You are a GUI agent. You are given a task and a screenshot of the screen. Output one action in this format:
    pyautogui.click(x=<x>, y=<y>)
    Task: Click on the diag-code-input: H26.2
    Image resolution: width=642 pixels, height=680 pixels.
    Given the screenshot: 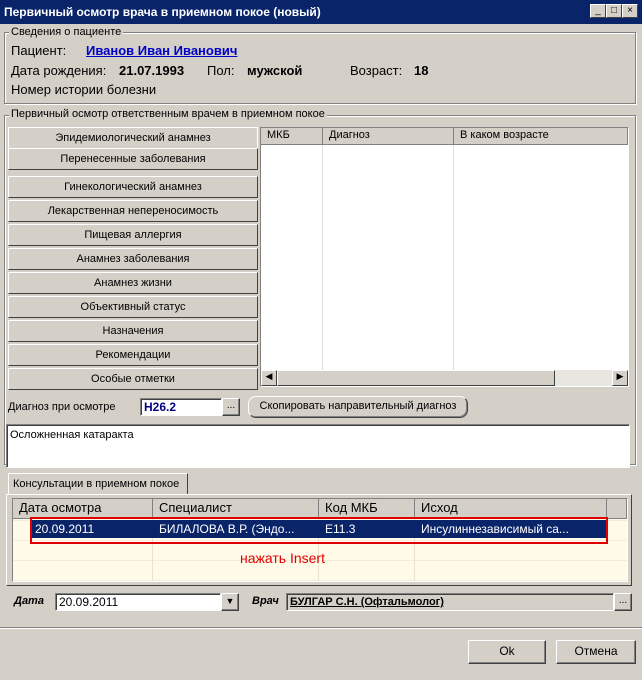 What is the action you would take?
    pyautogui.click(x=181, y=407)
    